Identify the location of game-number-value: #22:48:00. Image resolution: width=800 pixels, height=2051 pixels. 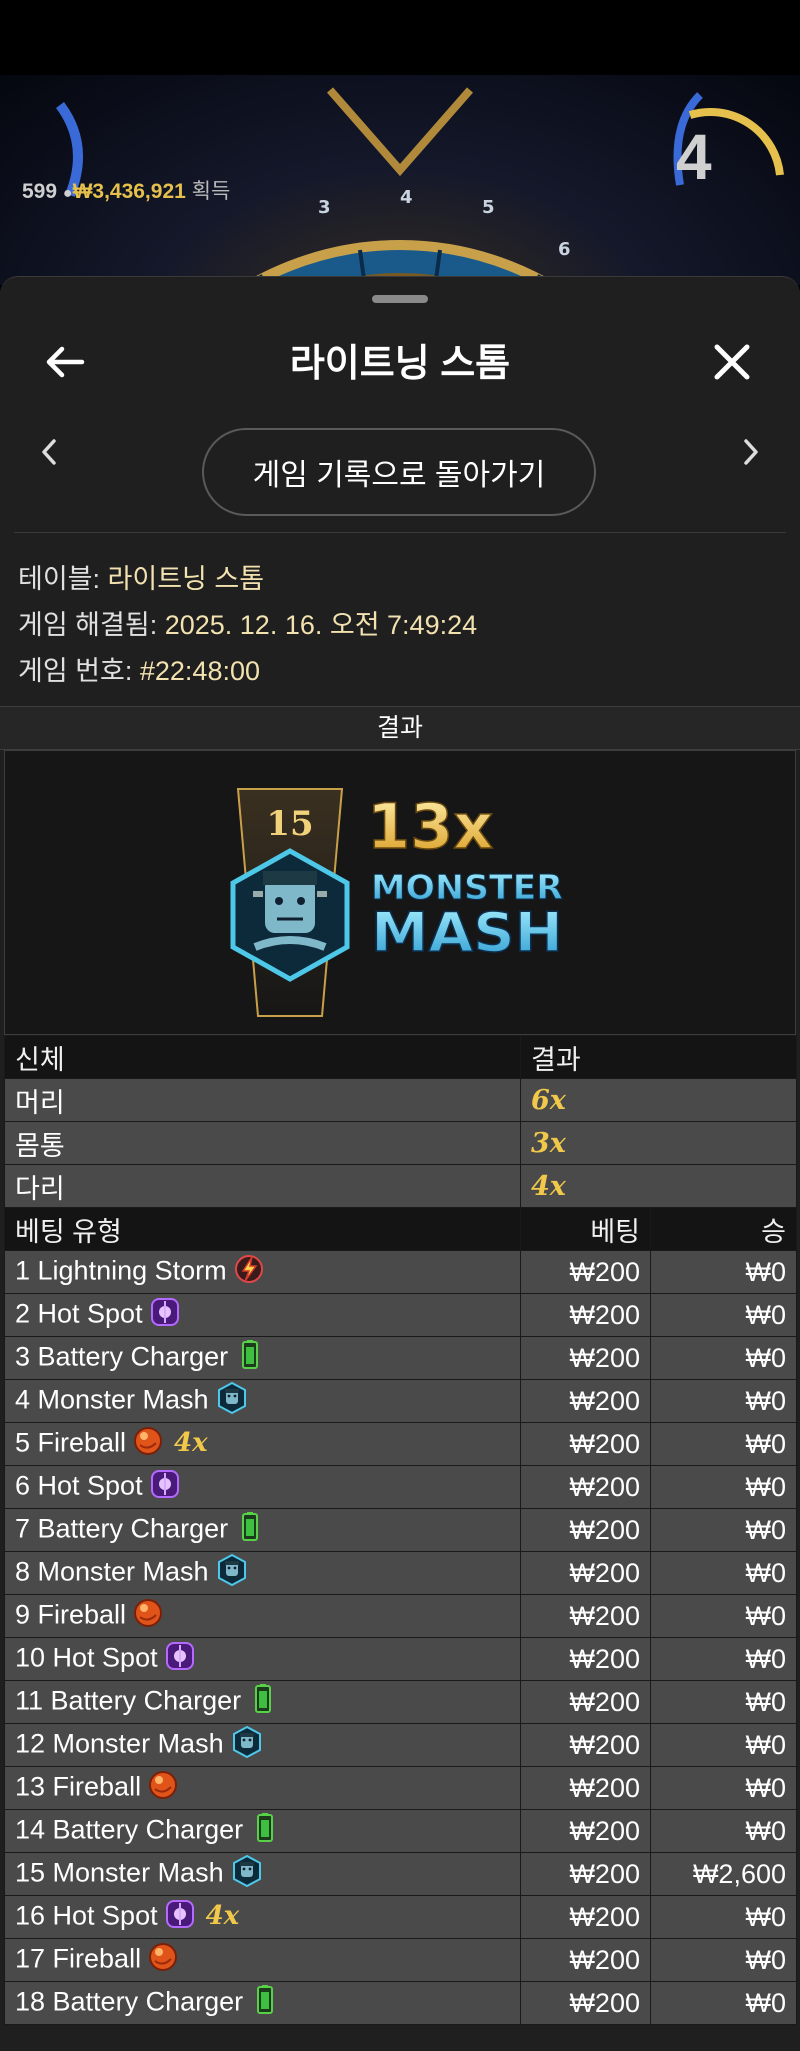
(199, 671).